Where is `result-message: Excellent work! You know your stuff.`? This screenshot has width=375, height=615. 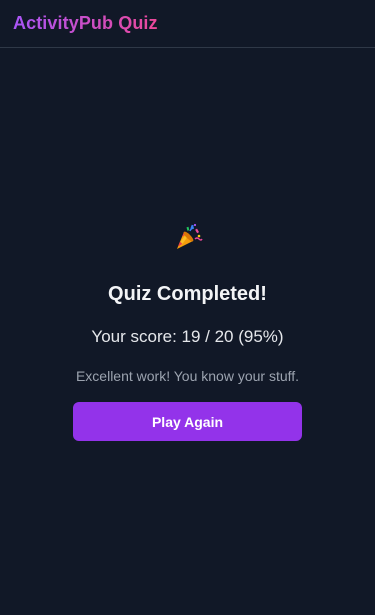 result-message: Excellent work! You know your stuff. is located at coordinates (187, 376).